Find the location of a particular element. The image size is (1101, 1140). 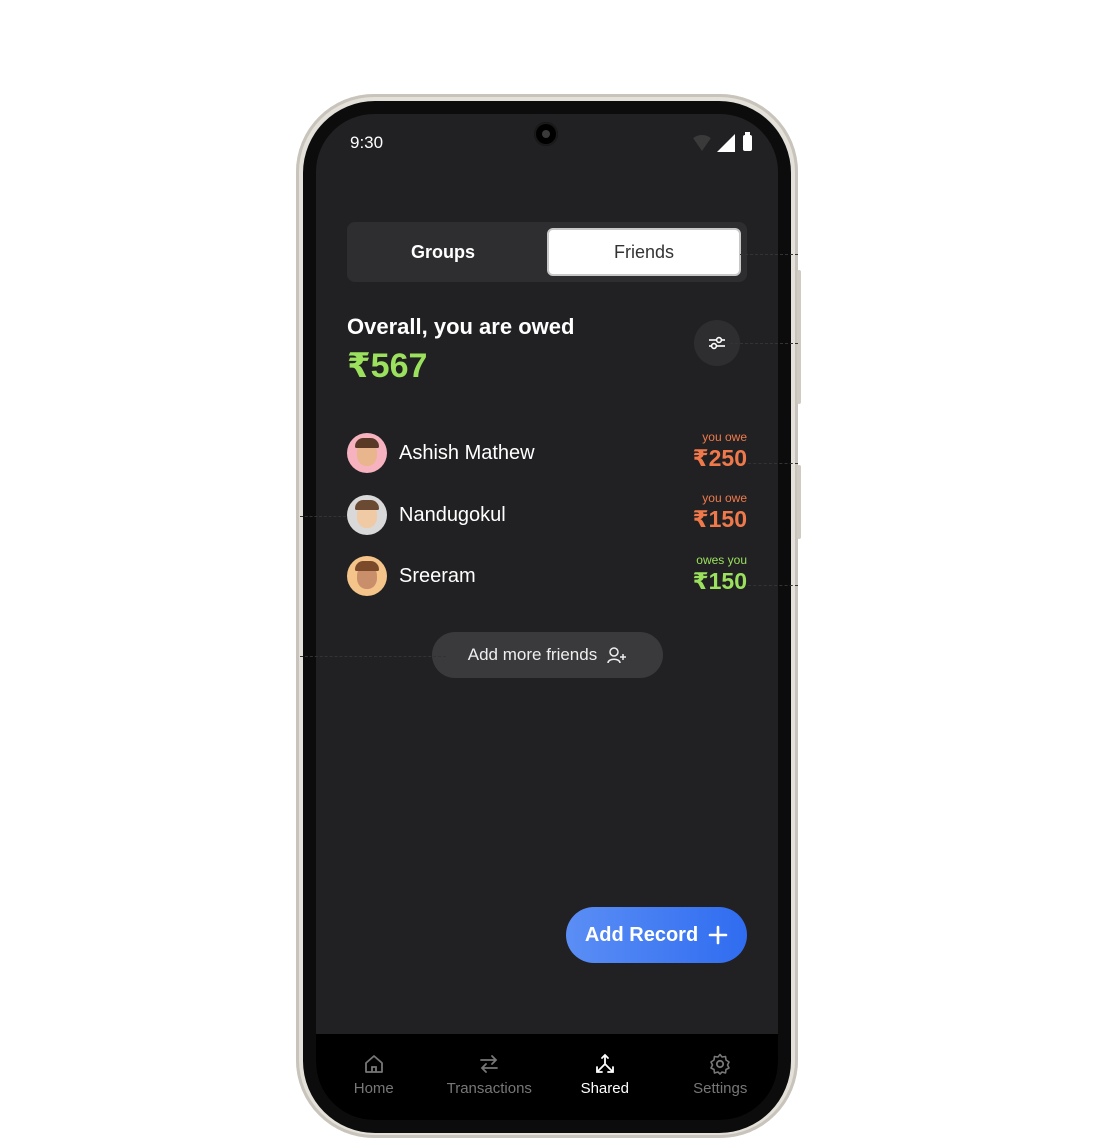

friend-balance: you owe ₹250 is located at coordinates (720, 451).